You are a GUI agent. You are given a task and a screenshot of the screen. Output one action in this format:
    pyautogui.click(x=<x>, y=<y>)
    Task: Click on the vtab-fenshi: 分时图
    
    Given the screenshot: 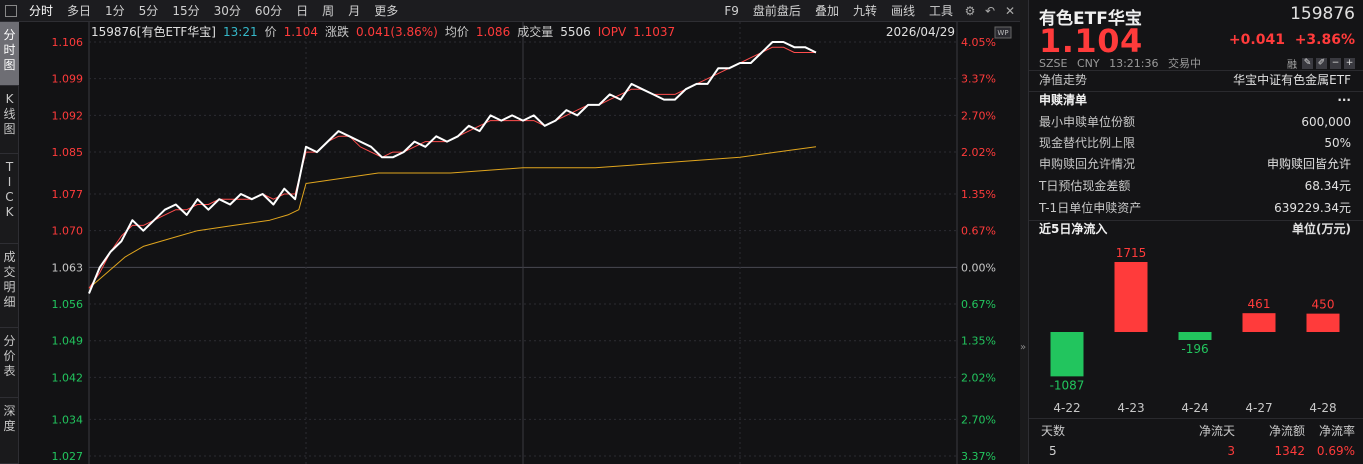 What is the action you would take?
    pyautogui.click(x=9, y=54)
    